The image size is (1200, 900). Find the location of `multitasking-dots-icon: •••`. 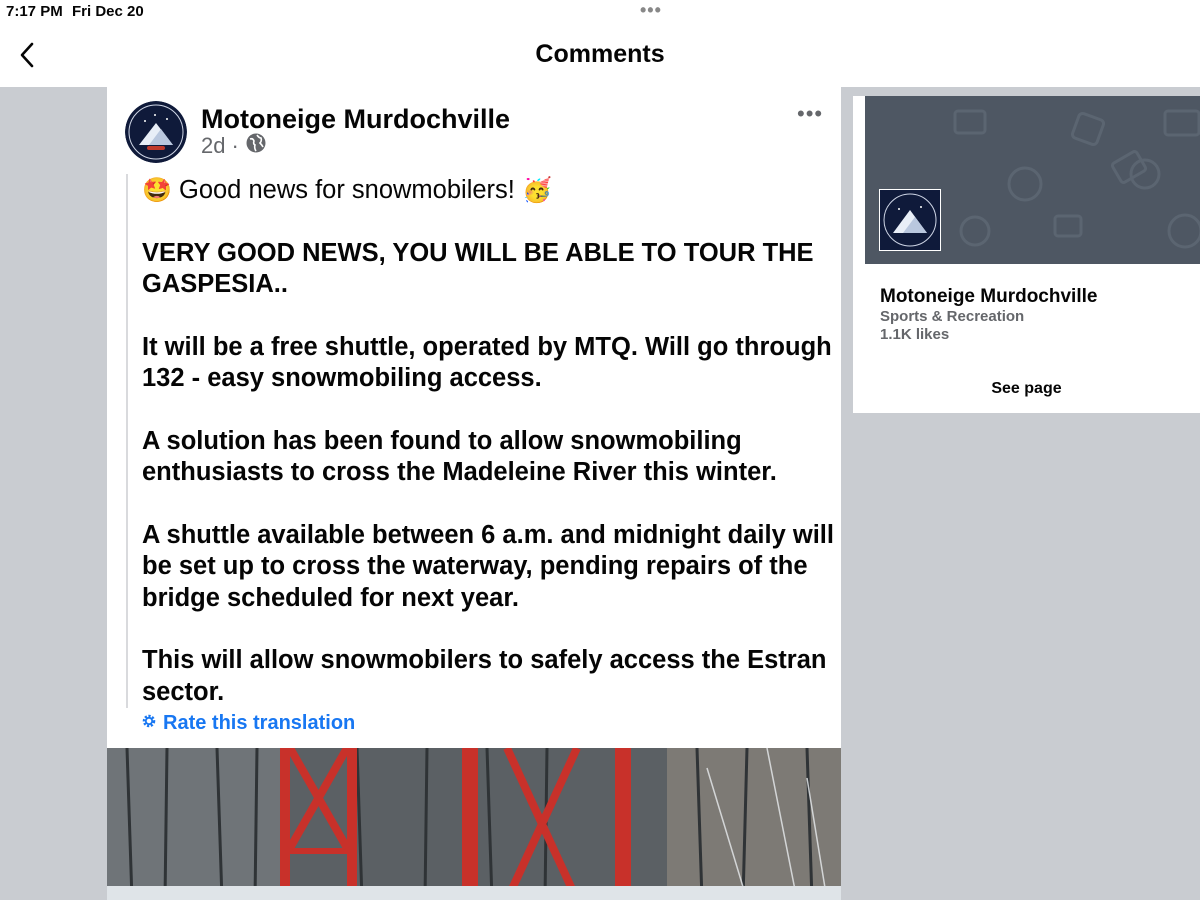

multitasking-dots-icon: ••• is located at coordinates (651, 10).